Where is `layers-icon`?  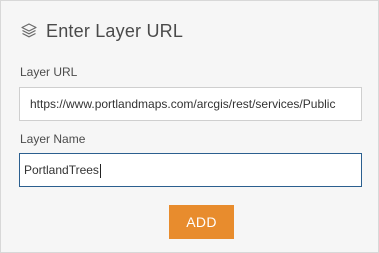
layers-icon is located at coordinates (29, 31).